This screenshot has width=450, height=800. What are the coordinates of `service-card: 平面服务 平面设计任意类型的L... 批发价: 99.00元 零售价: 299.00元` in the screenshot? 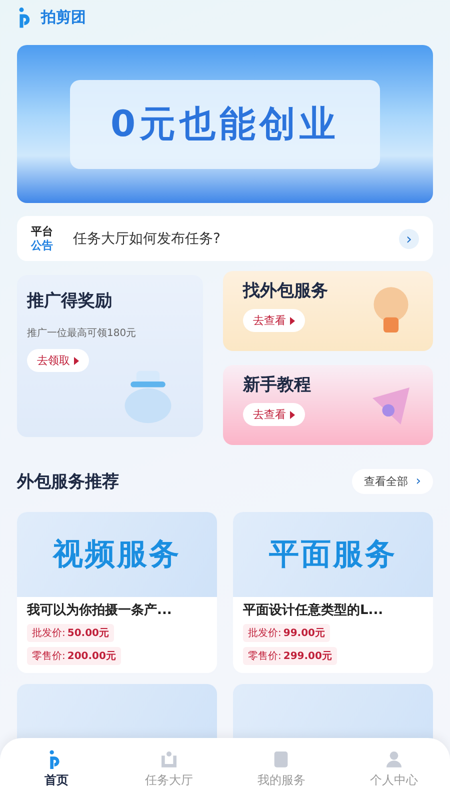 It's located at (333, 592).